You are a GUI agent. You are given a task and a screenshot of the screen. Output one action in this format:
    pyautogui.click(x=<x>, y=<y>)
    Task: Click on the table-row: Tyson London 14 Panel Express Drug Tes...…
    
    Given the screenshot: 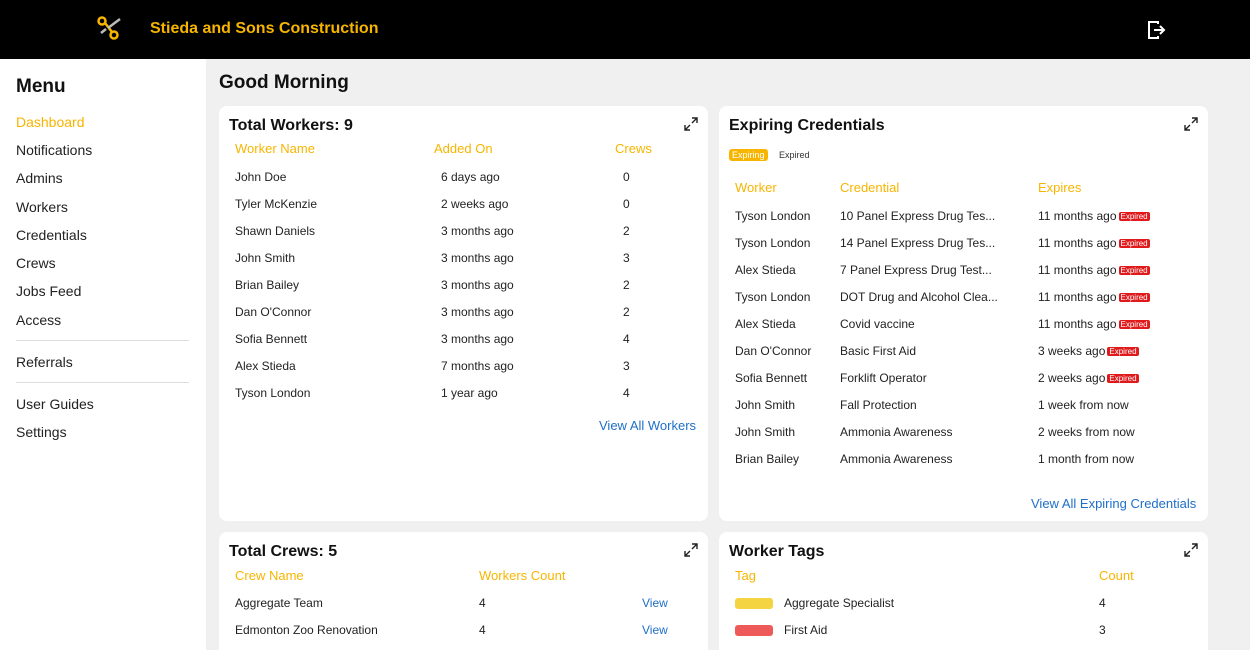 What is the action you would take?
    pyautogui.click(x=963, y=246)
    